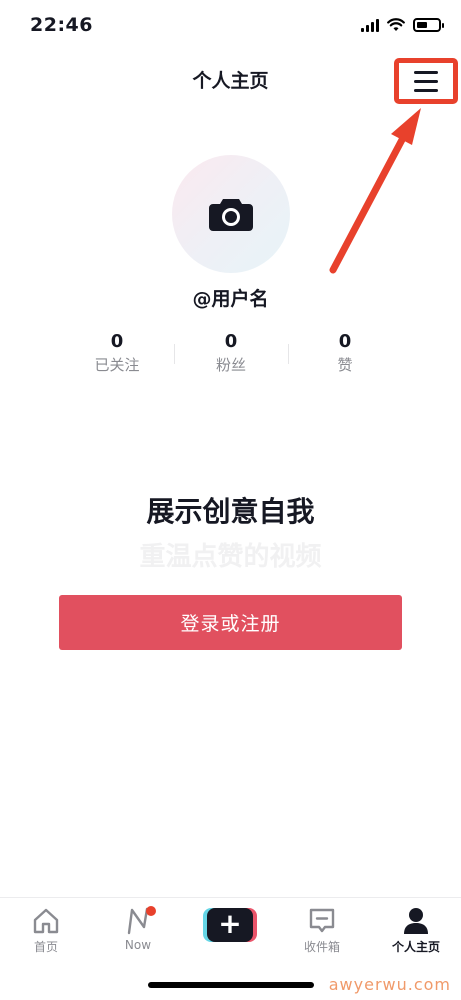 The height and width of the screenshot is (1000, 461). What do you see at coordinates (117, 365) in the screenshot?
I see `stat-label: 已关注` at bounding box center [117, 365].